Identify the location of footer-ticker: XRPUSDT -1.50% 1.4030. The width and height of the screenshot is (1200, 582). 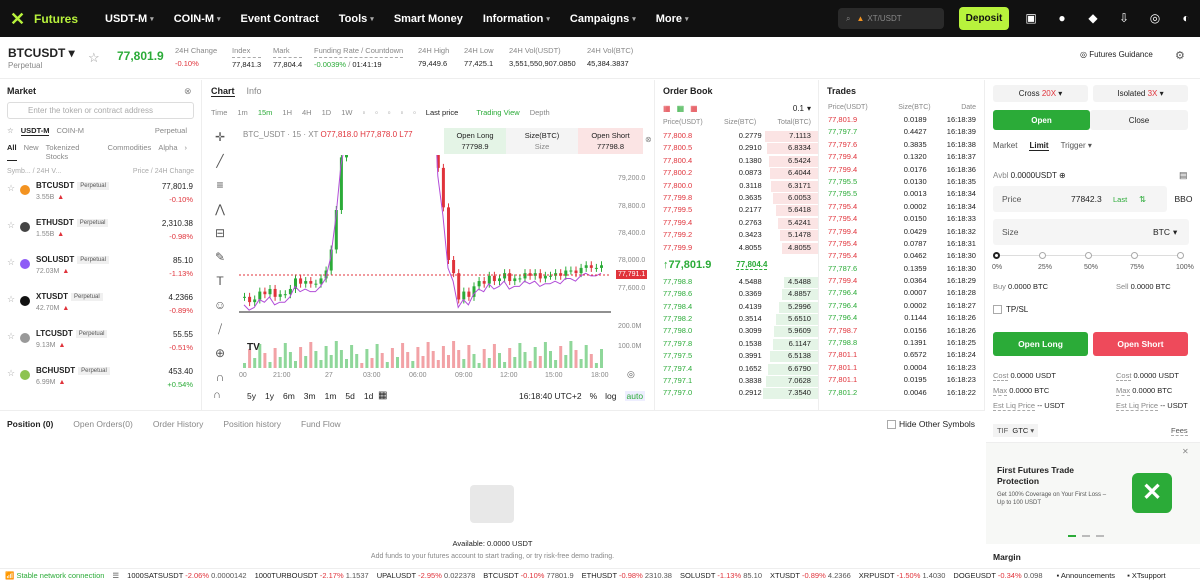
(902, 575).